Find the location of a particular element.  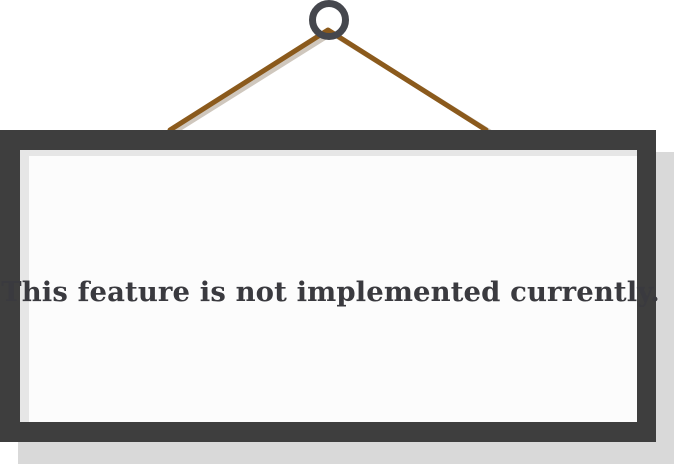

rope-icon is located at coordinates (328, 80).